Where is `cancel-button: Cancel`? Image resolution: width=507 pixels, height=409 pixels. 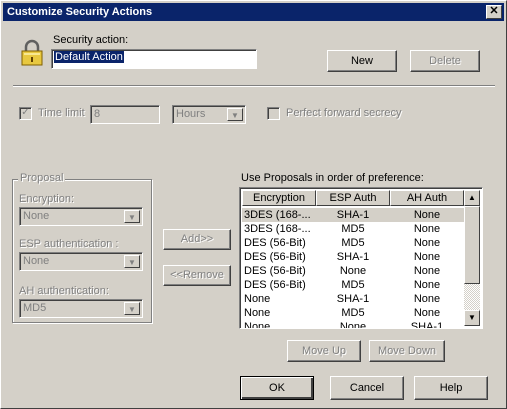 cancel-button: Cancel is located at coordinates (367, 388).